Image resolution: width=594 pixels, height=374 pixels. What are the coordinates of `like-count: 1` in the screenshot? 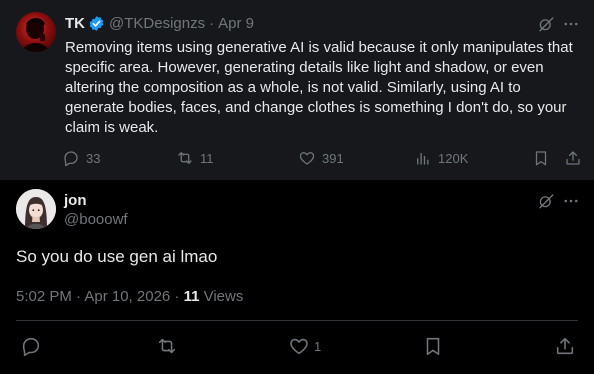 It's located at (318, 346).